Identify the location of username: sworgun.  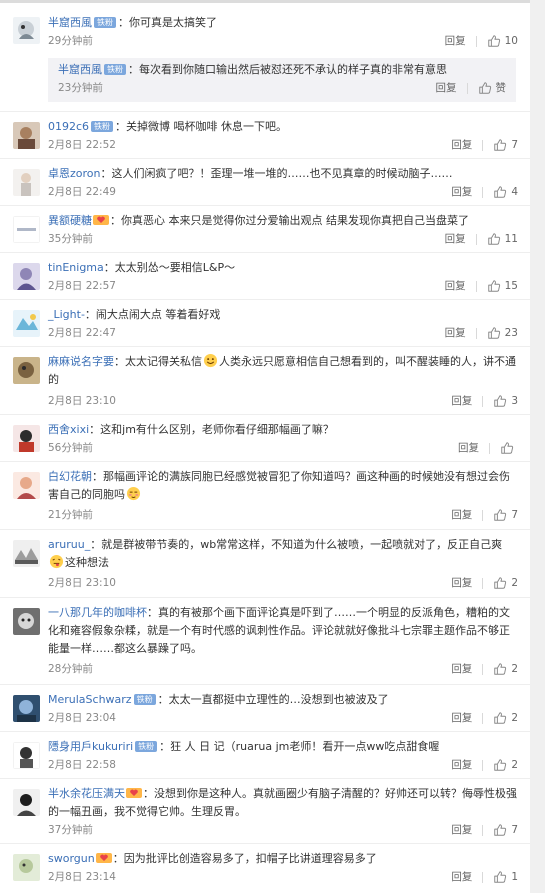
(71, 858).